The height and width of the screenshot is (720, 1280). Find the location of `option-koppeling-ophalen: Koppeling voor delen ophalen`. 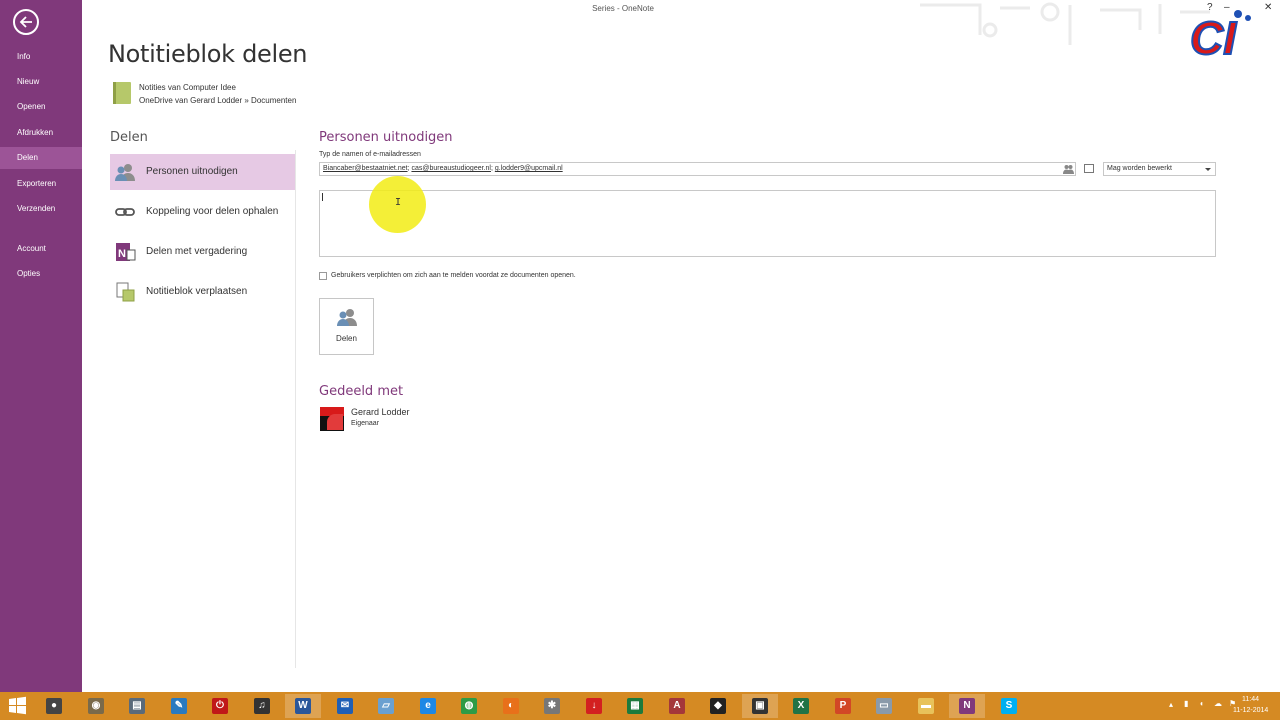

option-koppeling-ophalen: Koppeling voor delen ophalen is located at coordinates (202, 212).